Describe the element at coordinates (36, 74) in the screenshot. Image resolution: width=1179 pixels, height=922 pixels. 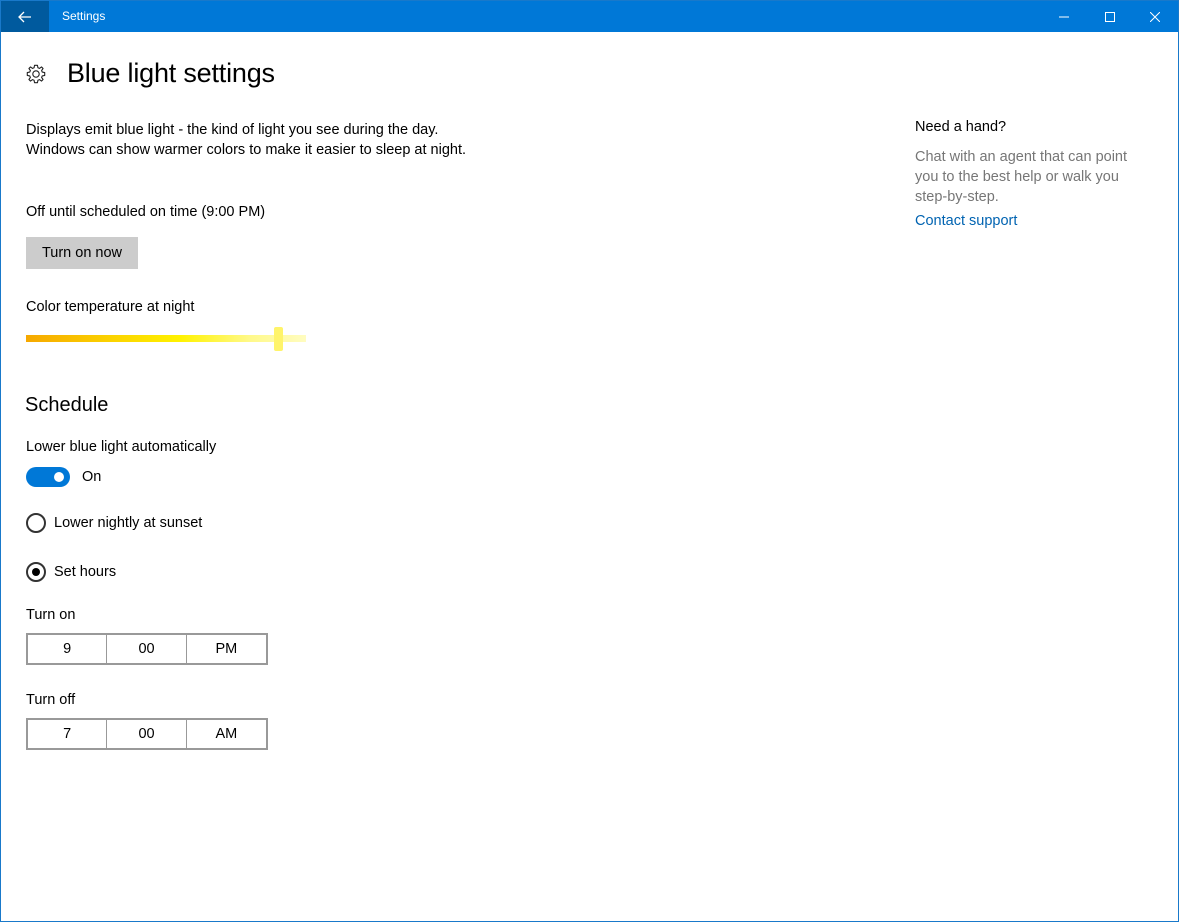
I see `gear-icon` at that location.